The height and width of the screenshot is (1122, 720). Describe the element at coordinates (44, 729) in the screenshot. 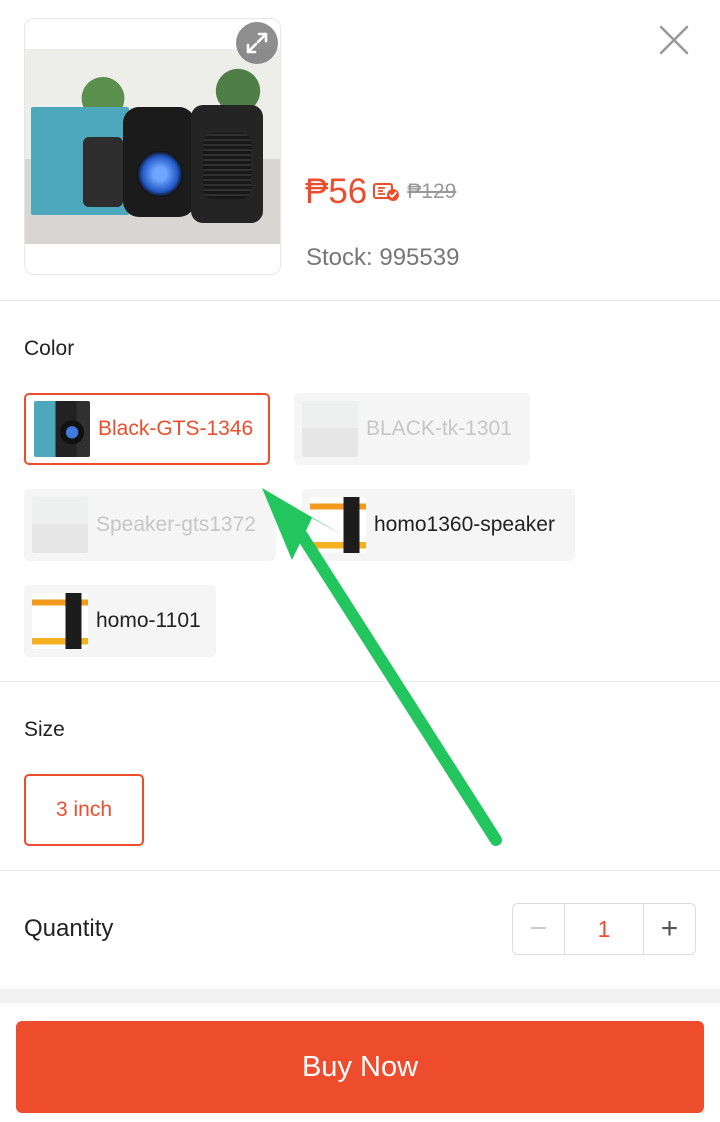

I see `size-label: Size` at that location.